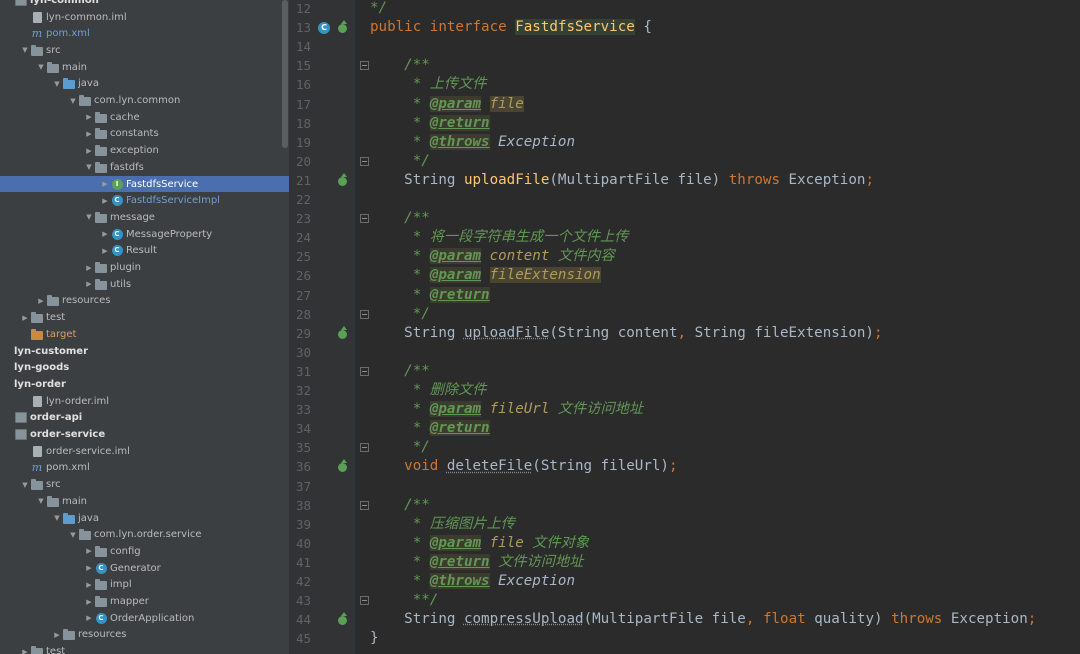 Image resolution: width=1080 pixels, height=654 pixels. What do you see at coordinates (144, 167) in the screenshot?
I see `tree-item: ▼ fastdfs` at bounding box center [144, 167].